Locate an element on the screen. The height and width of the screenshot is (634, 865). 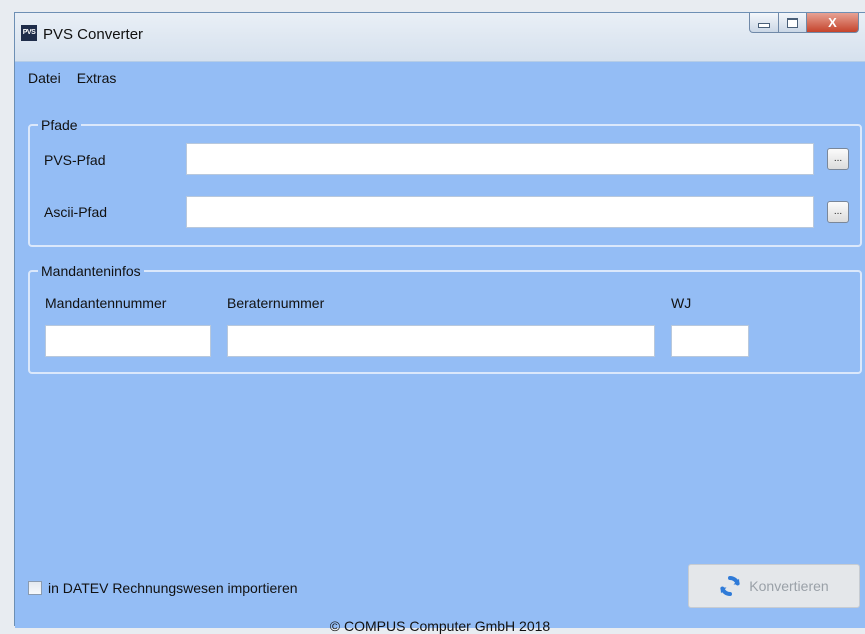
pvs-path-label: PVS-Pfad is located at coordinates (75, 160).